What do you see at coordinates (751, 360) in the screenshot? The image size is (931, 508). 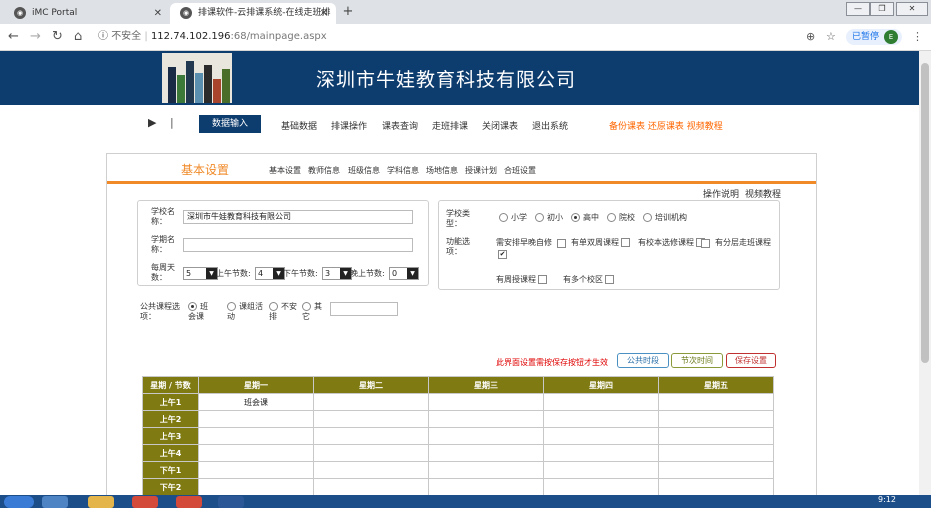 I see `save-settings-button: 保存设置` at bounding box center [751, 360].